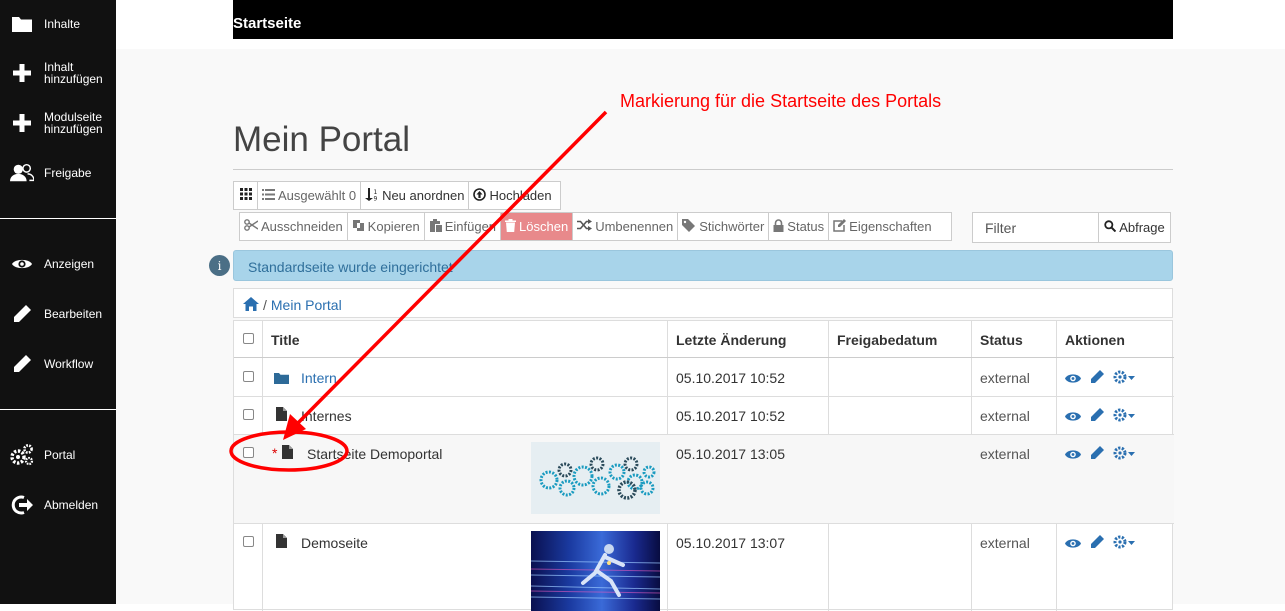 This screenshot has height=611, width=1285. What do you see at coordinates (251, 305) in the screenshot?
I see `home-icon` at bounding box center [251, 305].